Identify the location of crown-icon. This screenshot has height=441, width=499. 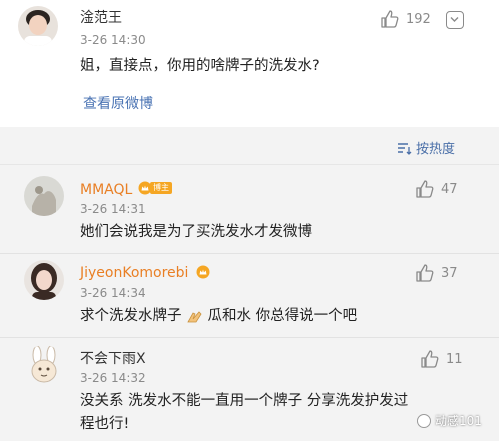
(203, 272).